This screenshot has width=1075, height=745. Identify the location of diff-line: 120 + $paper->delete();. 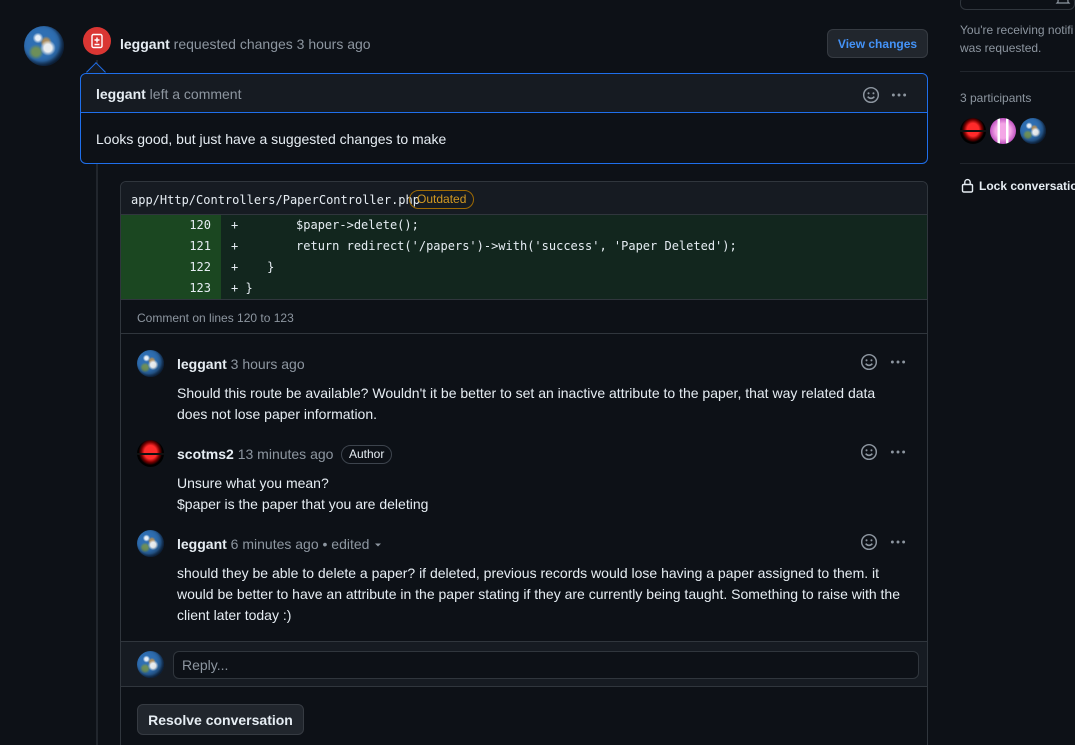
(524, 225).